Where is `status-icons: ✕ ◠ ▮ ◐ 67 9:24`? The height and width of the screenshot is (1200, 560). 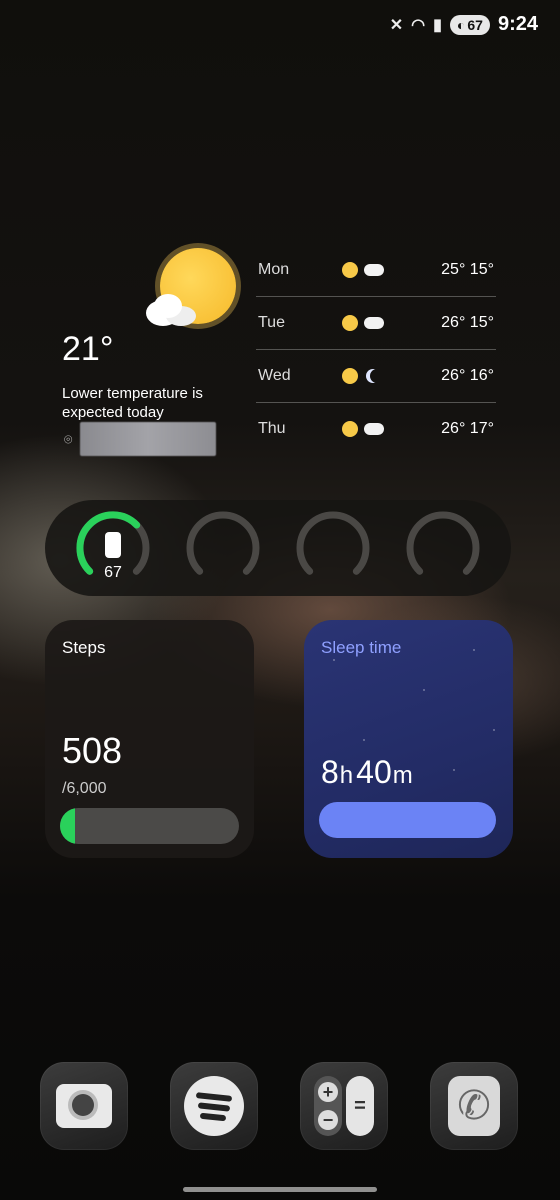
status-icons: ✕ ◠ ▮ ◐ 67 9:24 is located at coordinates (464, 24).